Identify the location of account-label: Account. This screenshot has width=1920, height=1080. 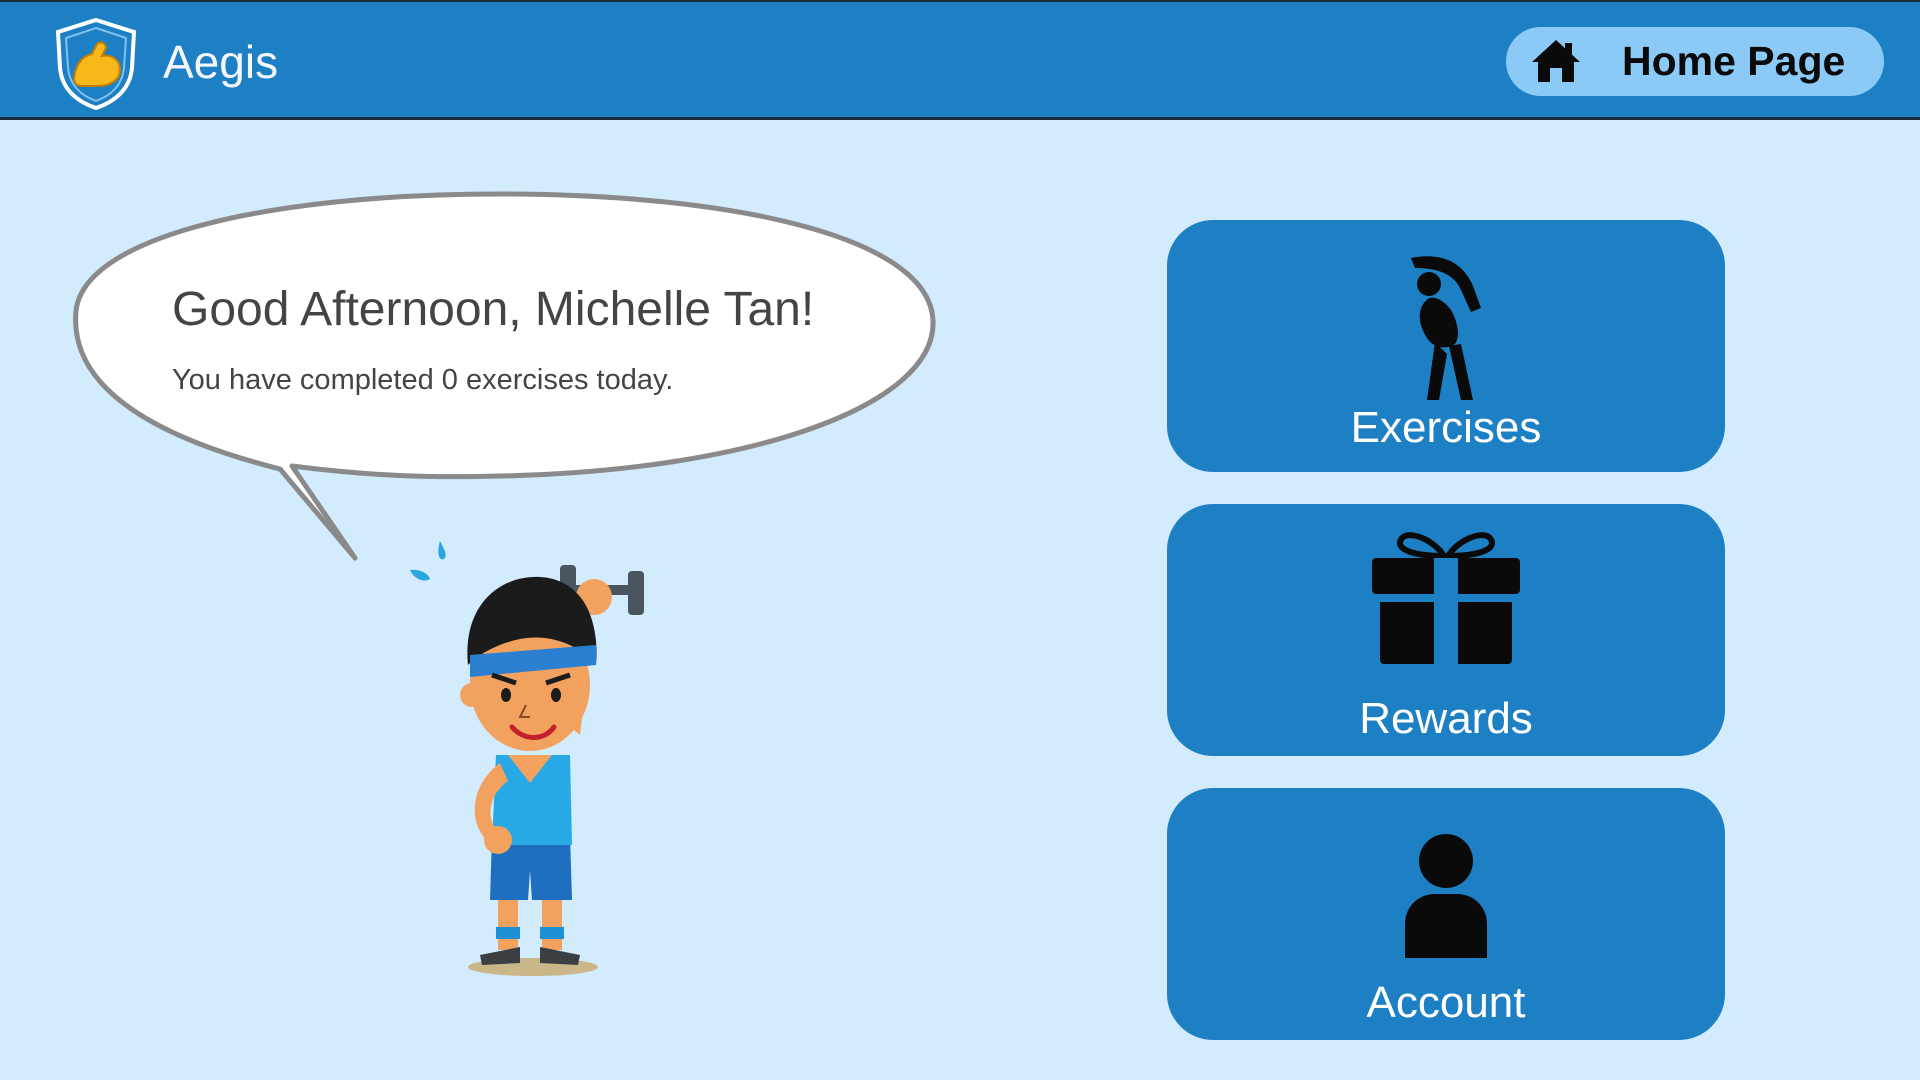
(1446, 1002).